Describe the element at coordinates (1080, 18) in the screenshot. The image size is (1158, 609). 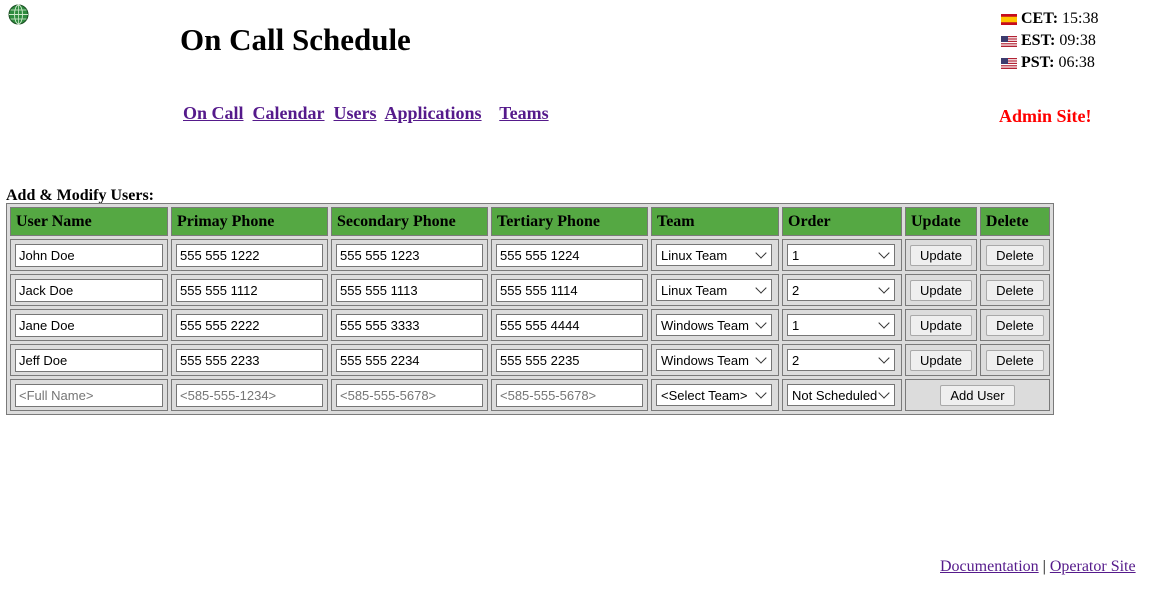
I see `clock-time: 15:38` at that location.